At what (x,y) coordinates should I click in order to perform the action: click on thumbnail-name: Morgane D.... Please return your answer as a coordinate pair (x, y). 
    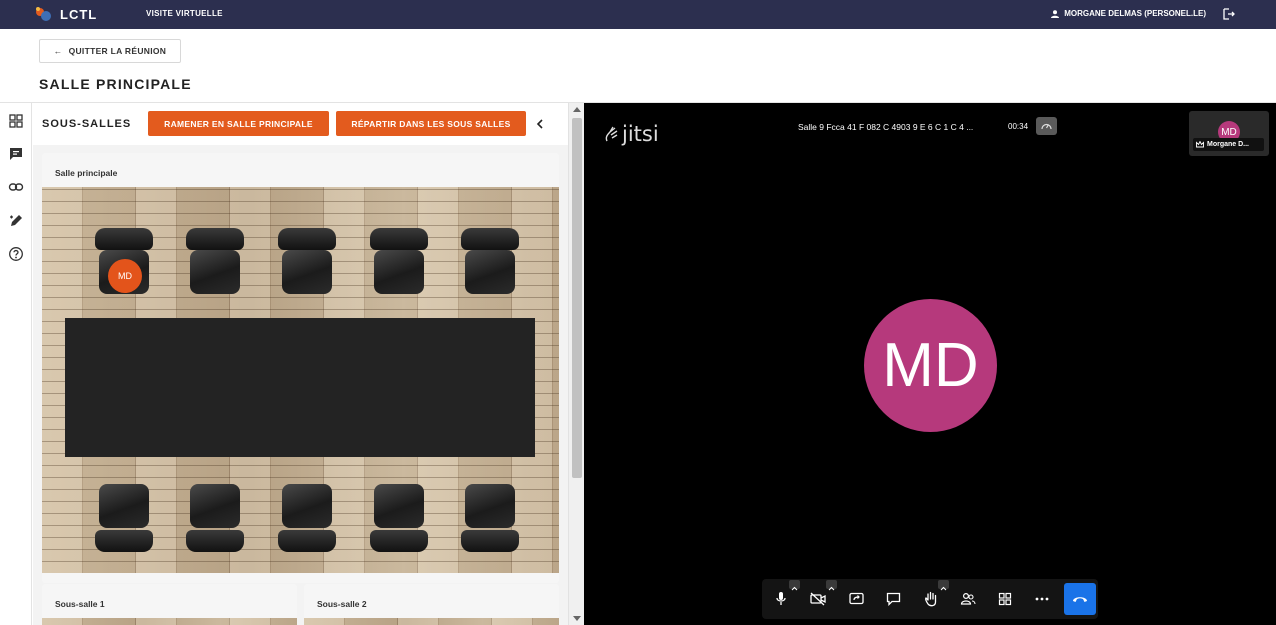
    Looking at the image, I should click on (1228, 144).